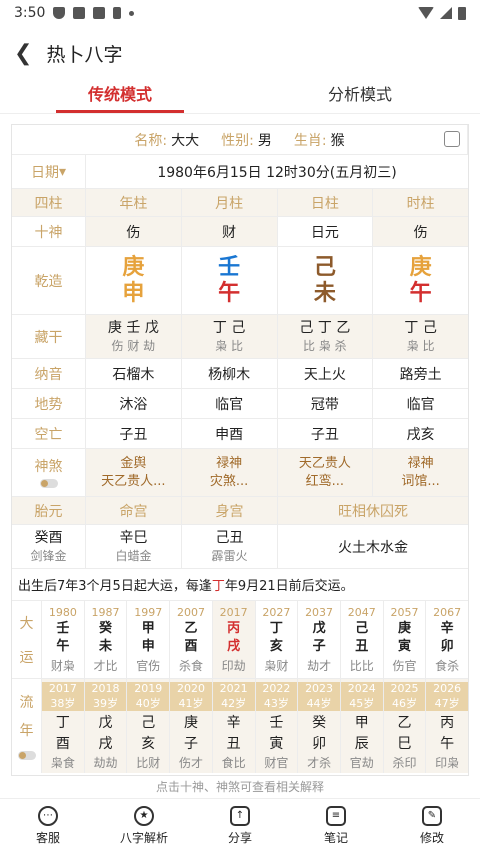 The image size is (480, 852). What do you see at coordinates (133, 337) in the screenshot?
I see `canggan-year: 庚 壬 戊伤 财 劫` at bounding box center [133, 337].